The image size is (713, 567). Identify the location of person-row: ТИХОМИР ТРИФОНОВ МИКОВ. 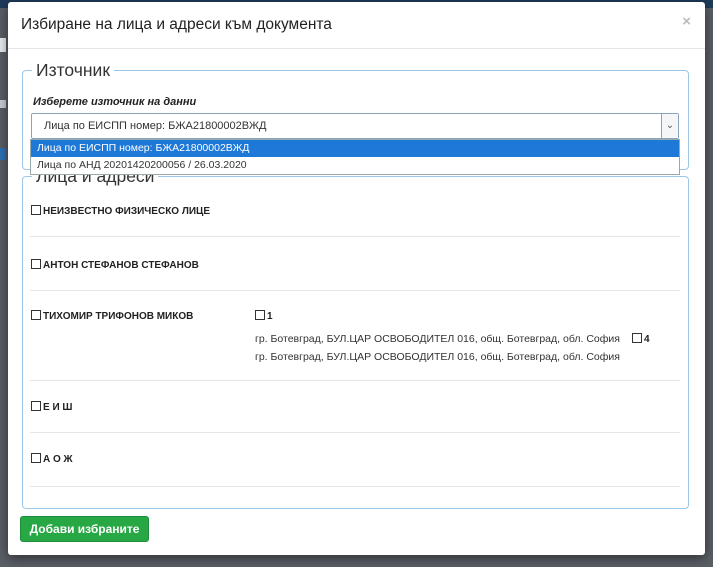
(112, 316).